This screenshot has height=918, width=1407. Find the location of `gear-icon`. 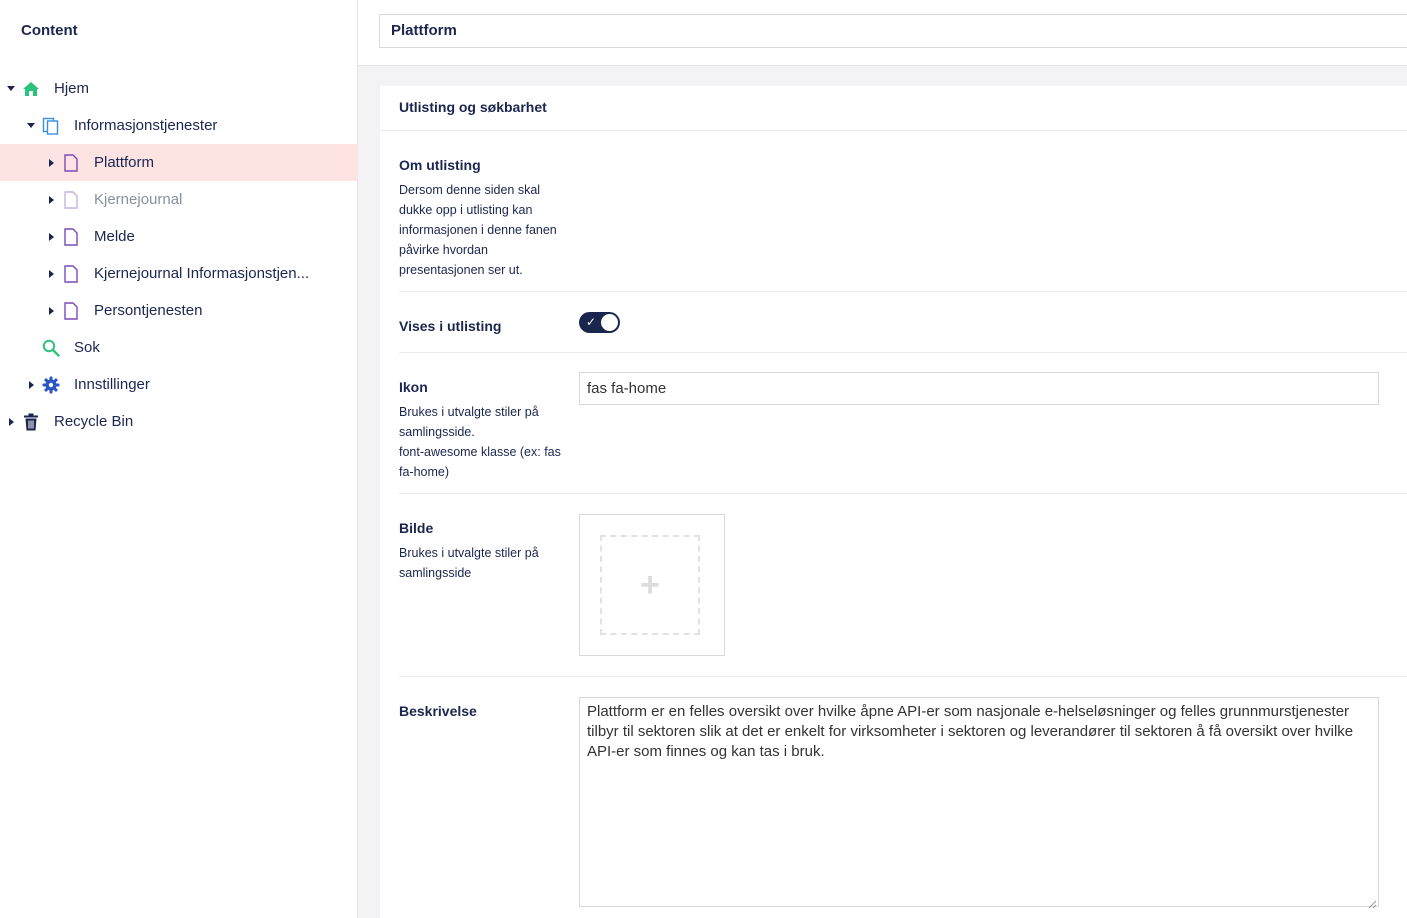

gear-icon is located at coordinates (51, 385).